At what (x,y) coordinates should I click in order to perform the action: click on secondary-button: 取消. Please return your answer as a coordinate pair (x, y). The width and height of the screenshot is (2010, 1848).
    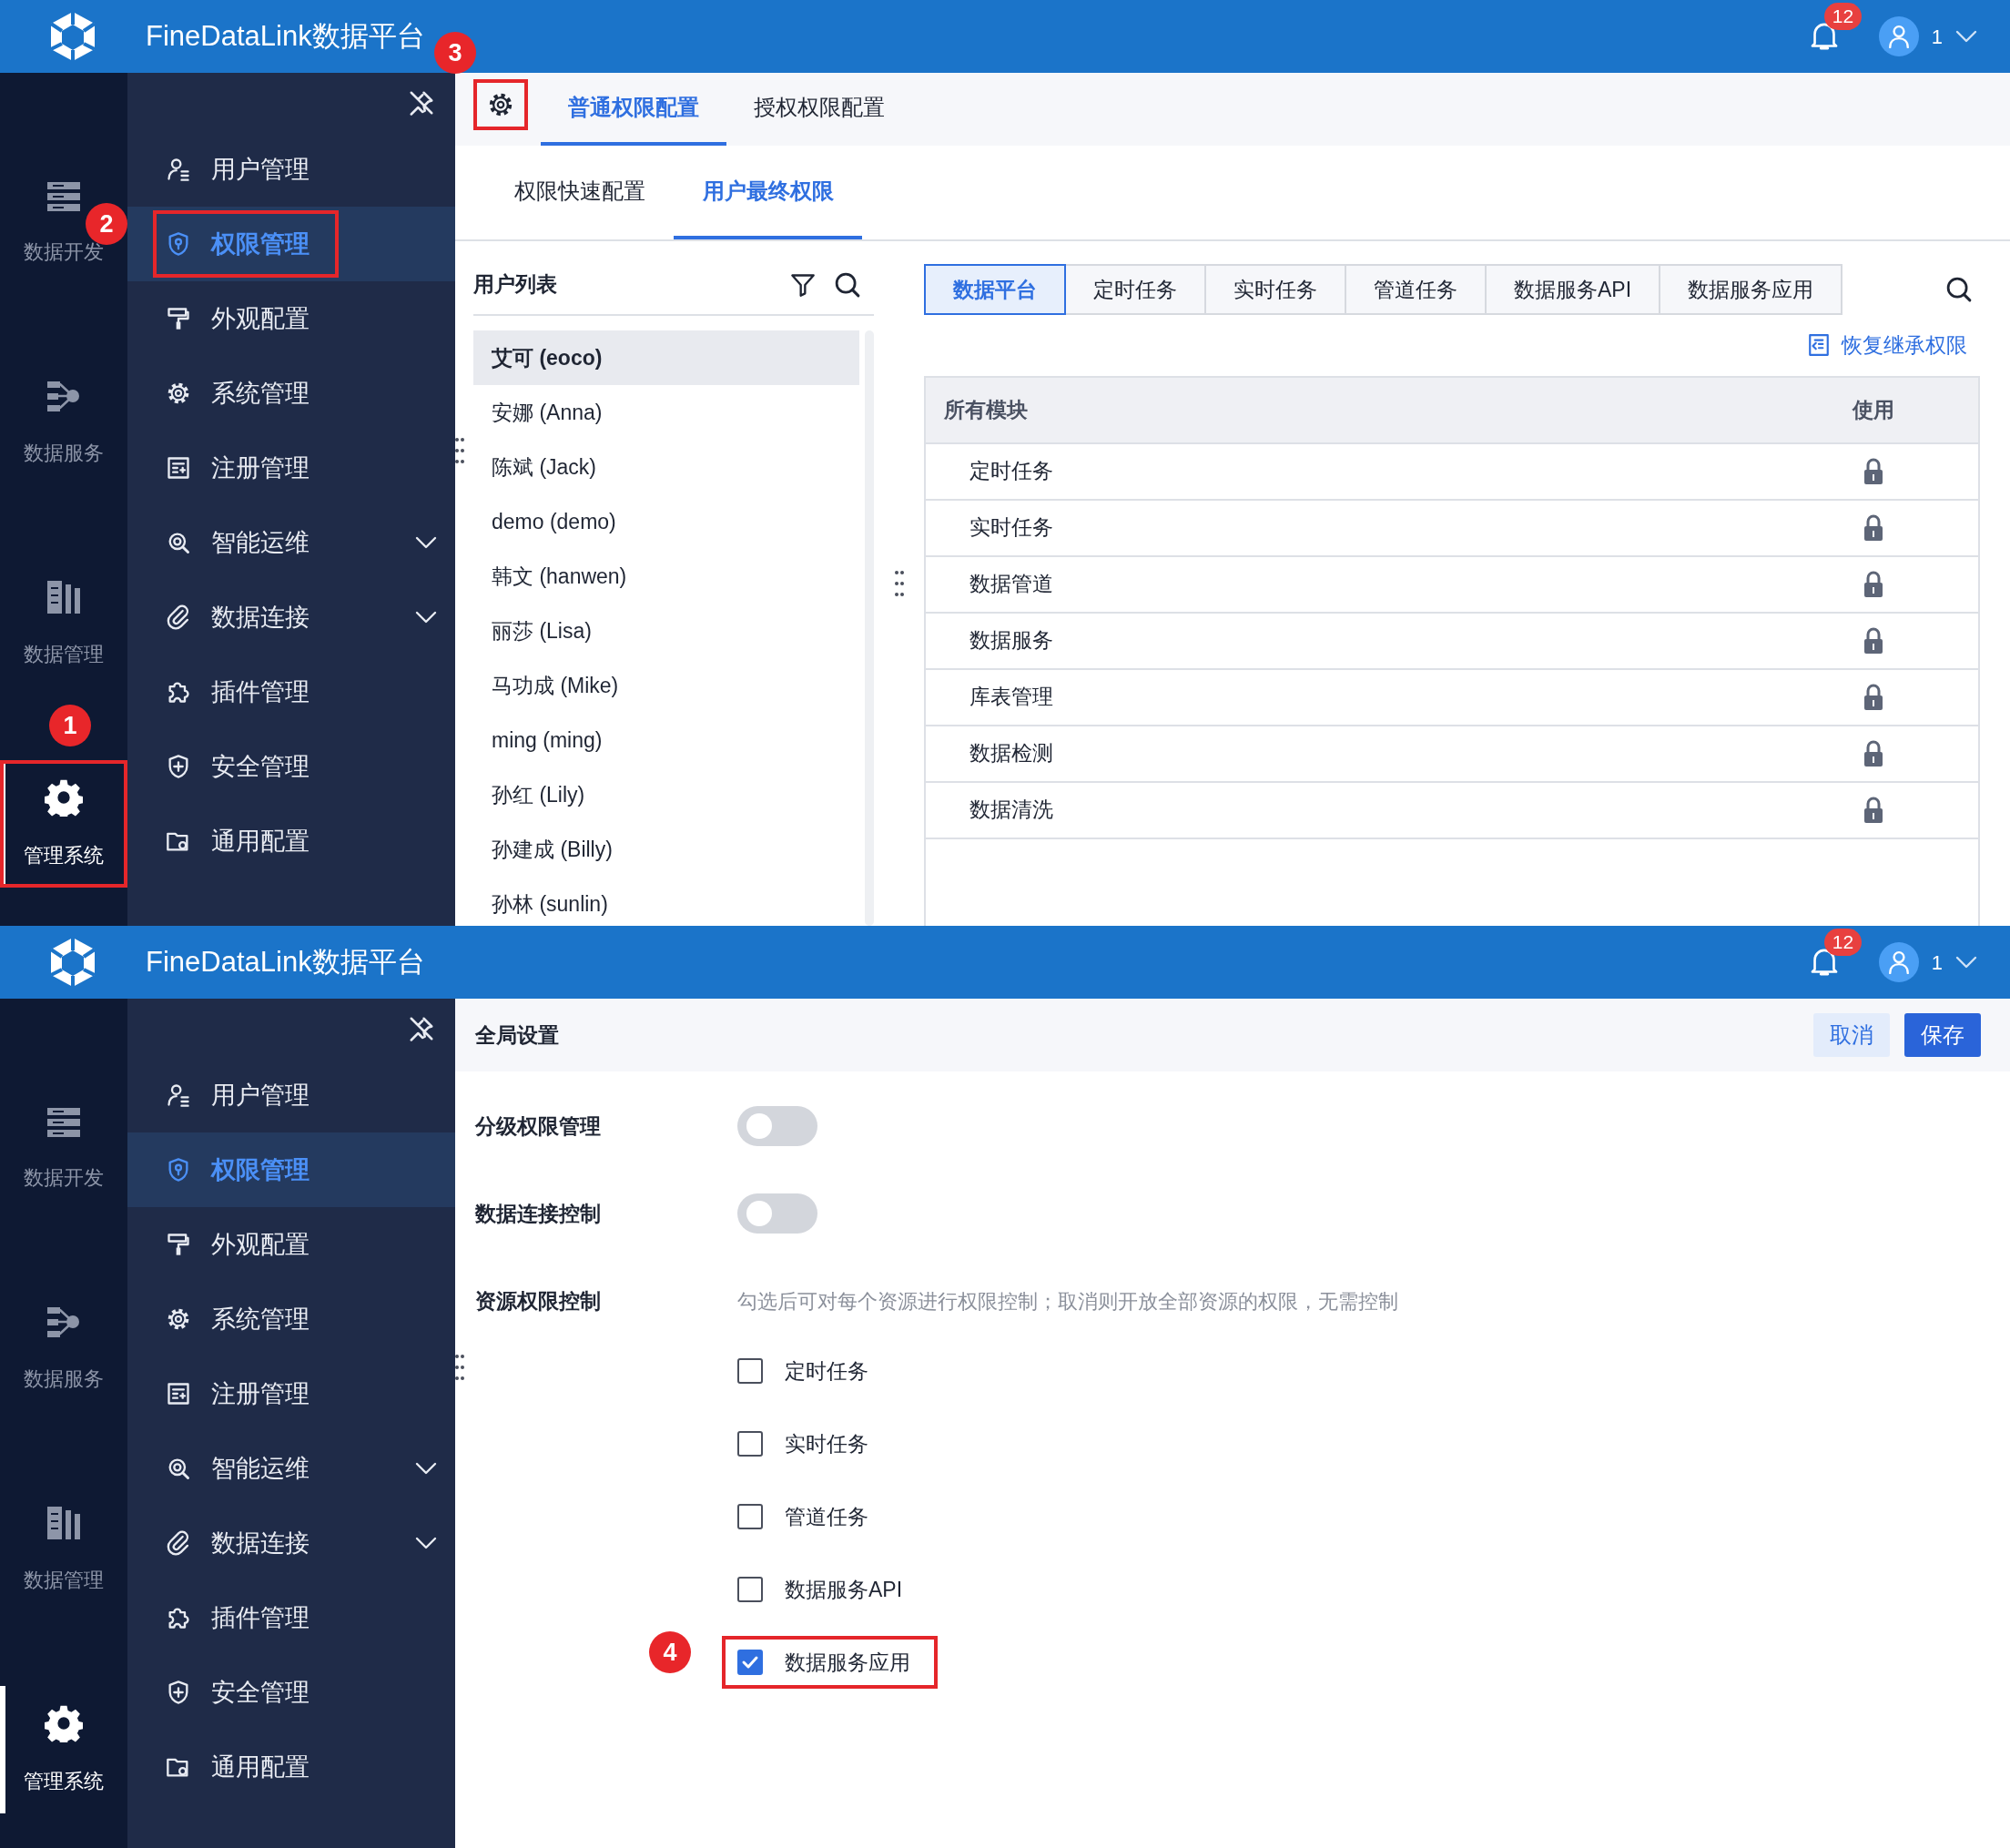
    Looking at the image, I should click on (1851, 1035).